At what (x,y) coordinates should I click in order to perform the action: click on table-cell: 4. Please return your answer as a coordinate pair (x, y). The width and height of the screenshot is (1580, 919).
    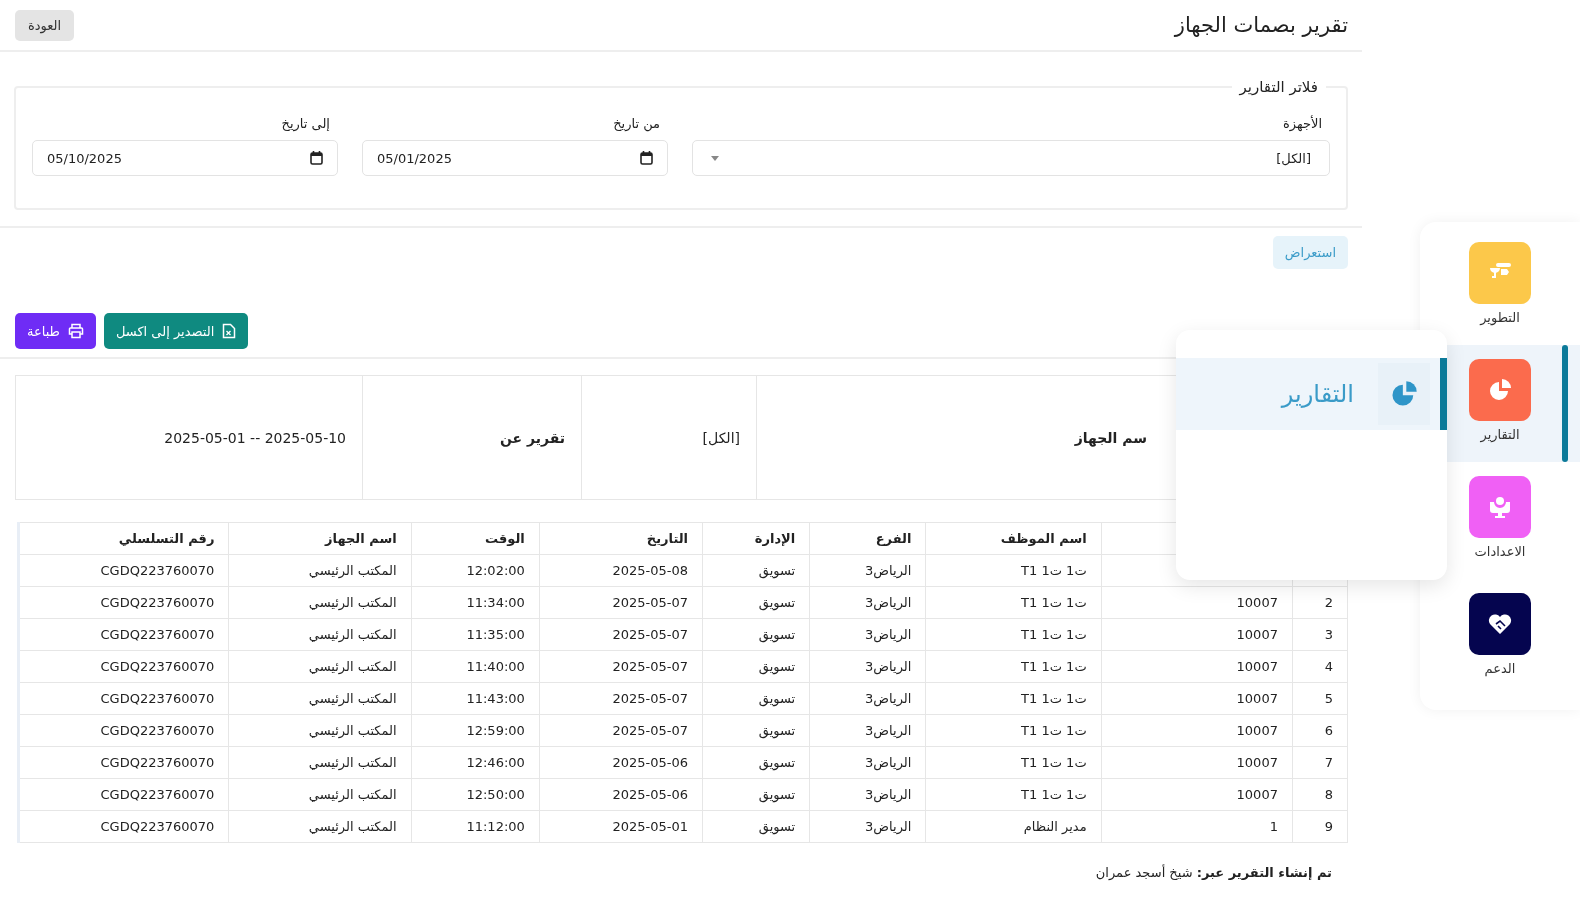
    Looking at the image, I should click on (1320, 666).